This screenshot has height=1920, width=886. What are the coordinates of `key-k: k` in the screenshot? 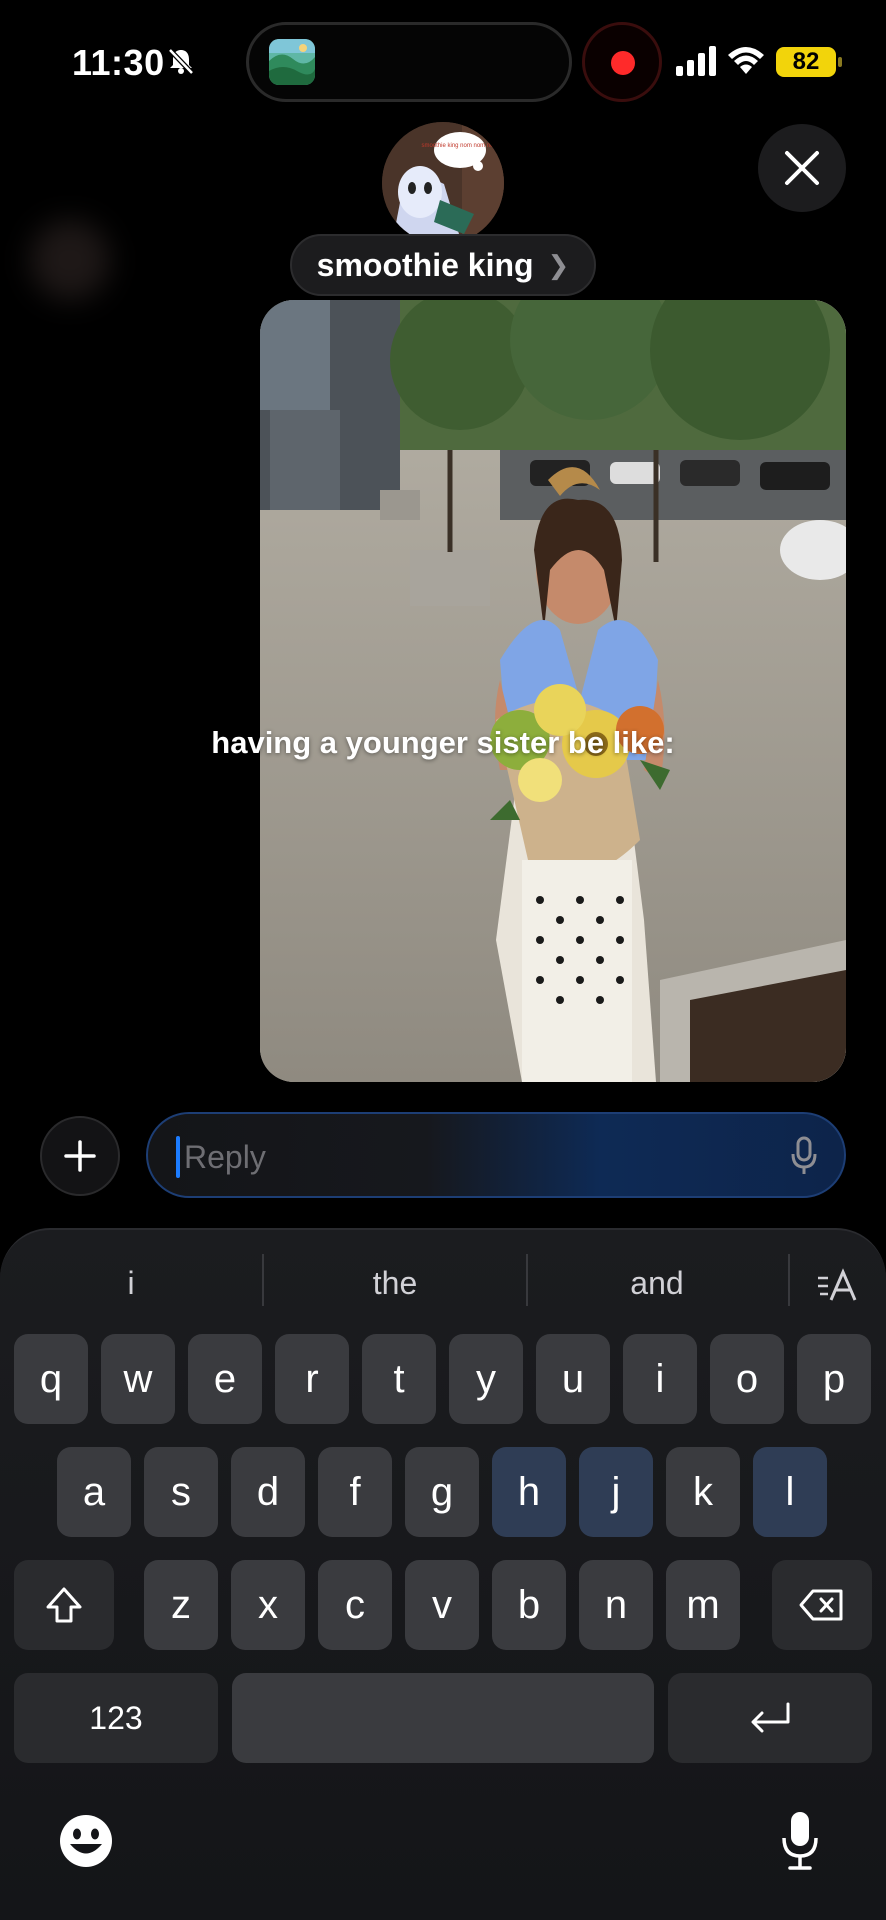 It's located at (703, 1492).